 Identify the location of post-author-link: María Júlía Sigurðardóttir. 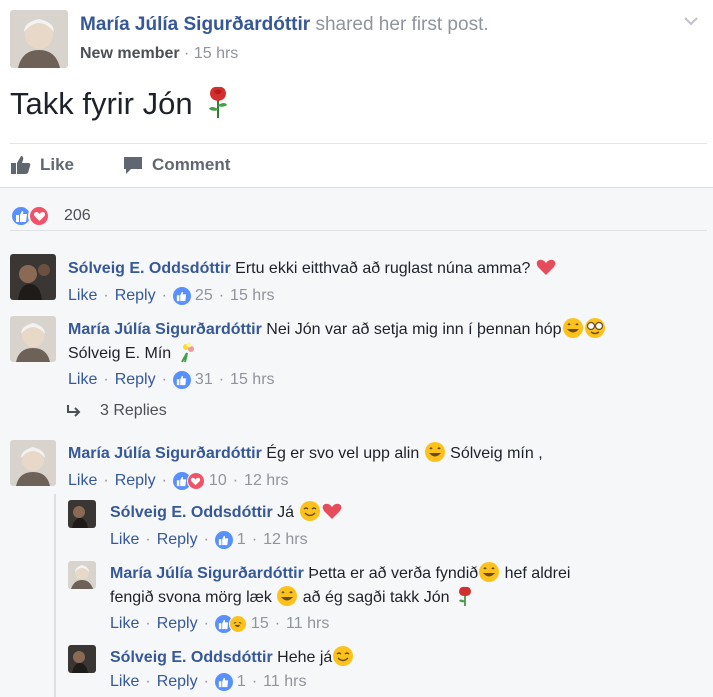
(195, 24).